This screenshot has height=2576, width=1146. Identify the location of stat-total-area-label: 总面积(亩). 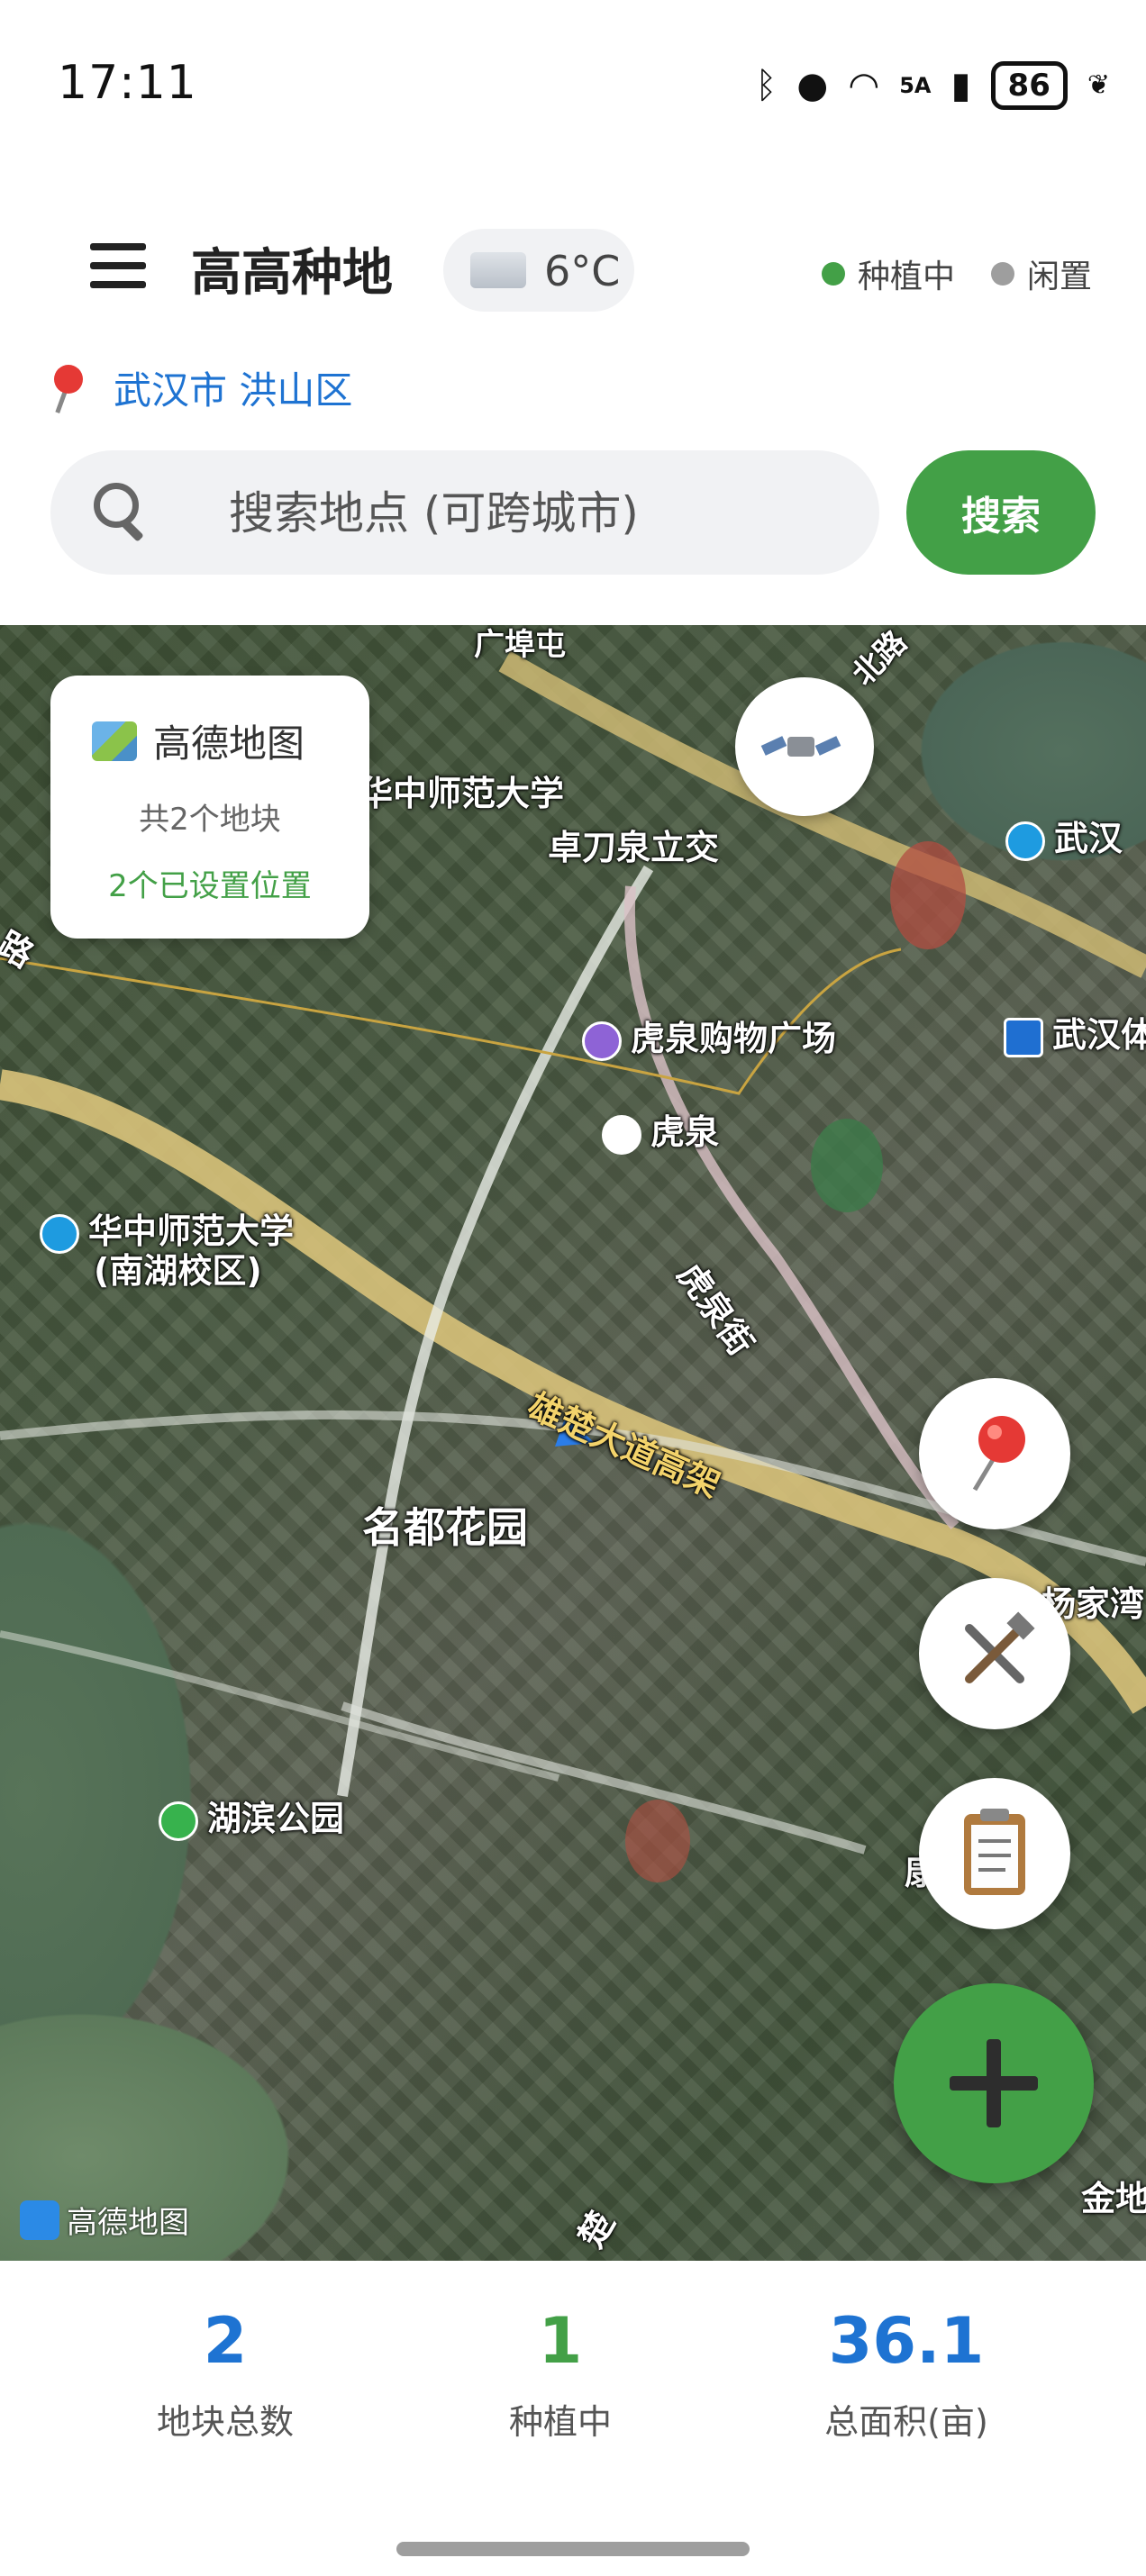
(906, 2422).